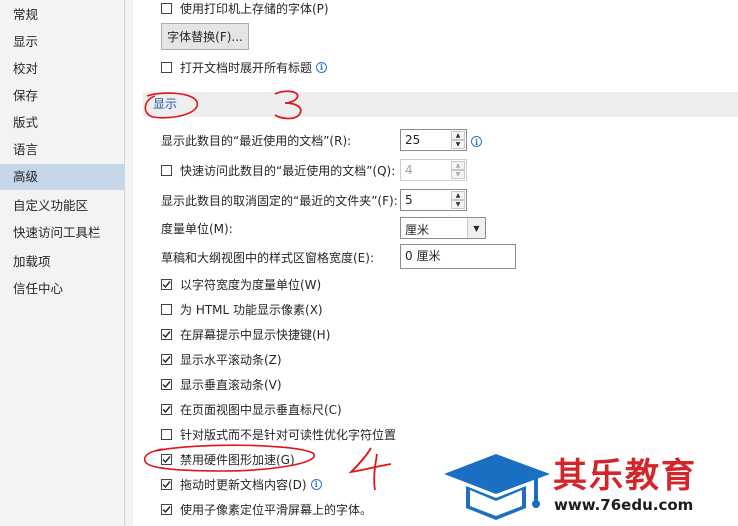 The image size is (738, 526). What do you see at coordinates (251, 284) in the screenshot?
I see `display-option-label: 以字符宽度为度量单位(W)` at bounding box center [251, 284].